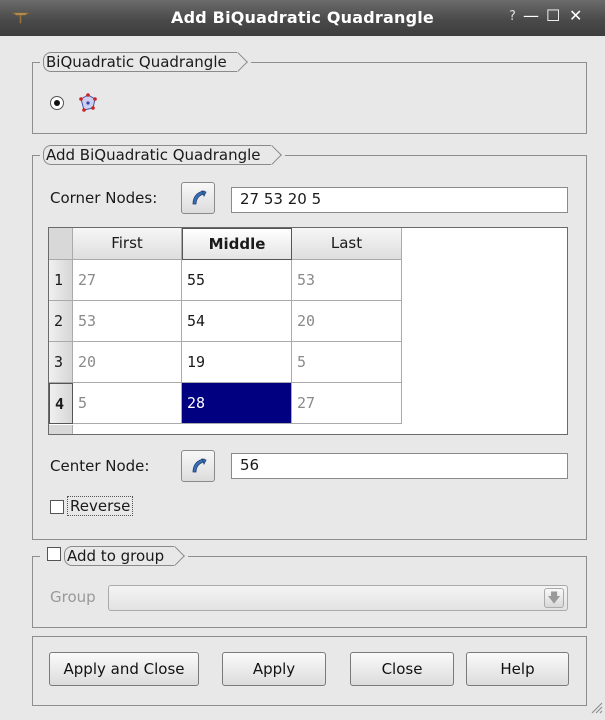  I want to click on table-cell-last: 53, so click(347, 280).